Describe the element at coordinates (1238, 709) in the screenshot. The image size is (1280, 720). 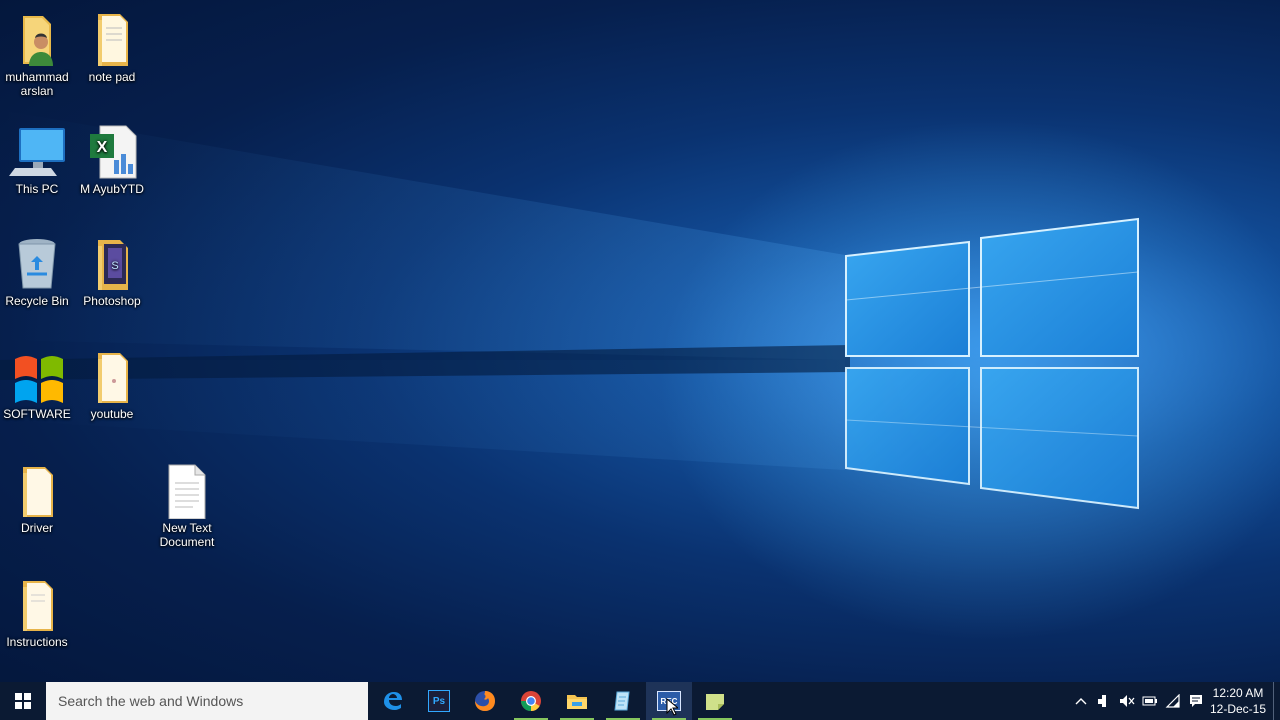
I see `clock-date: 12-Dec-15` at that location.